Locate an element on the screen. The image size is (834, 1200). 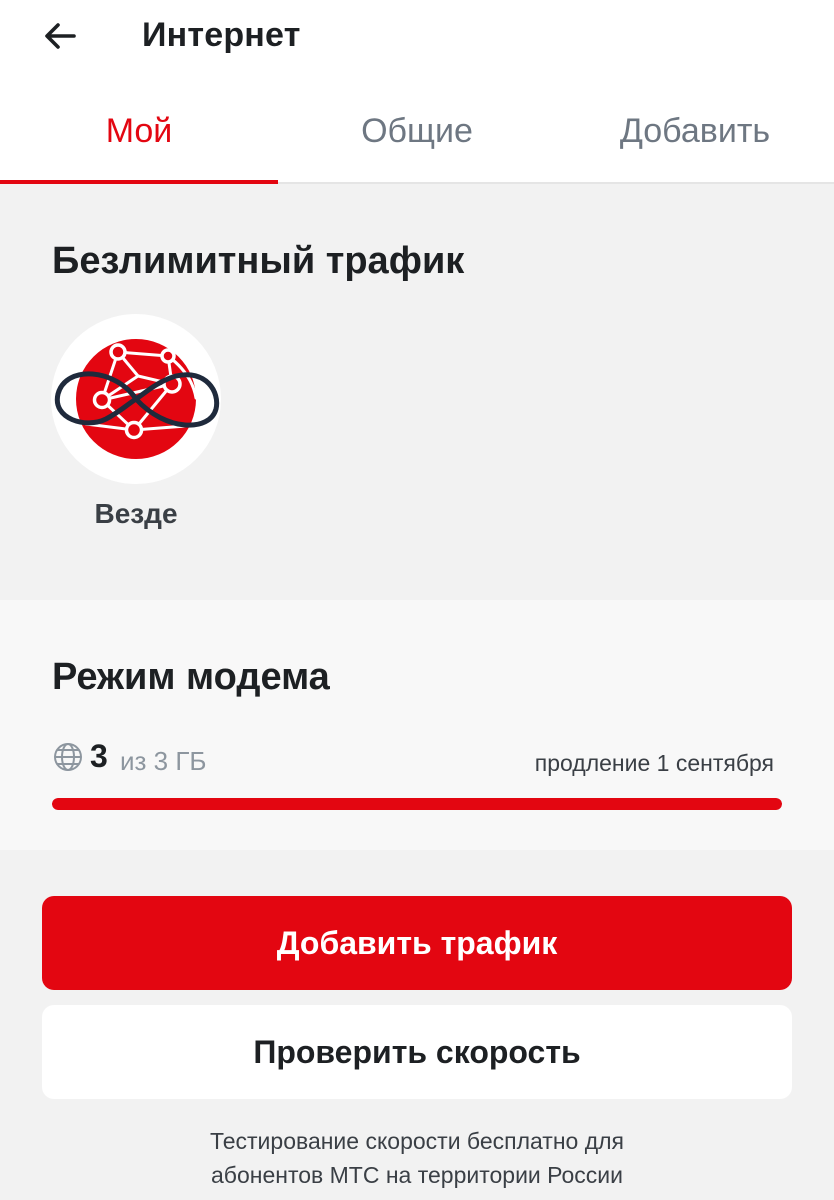
usage-row: 3 из 3 ГБ продление 1 сентября is located at coordinates (417, 759).